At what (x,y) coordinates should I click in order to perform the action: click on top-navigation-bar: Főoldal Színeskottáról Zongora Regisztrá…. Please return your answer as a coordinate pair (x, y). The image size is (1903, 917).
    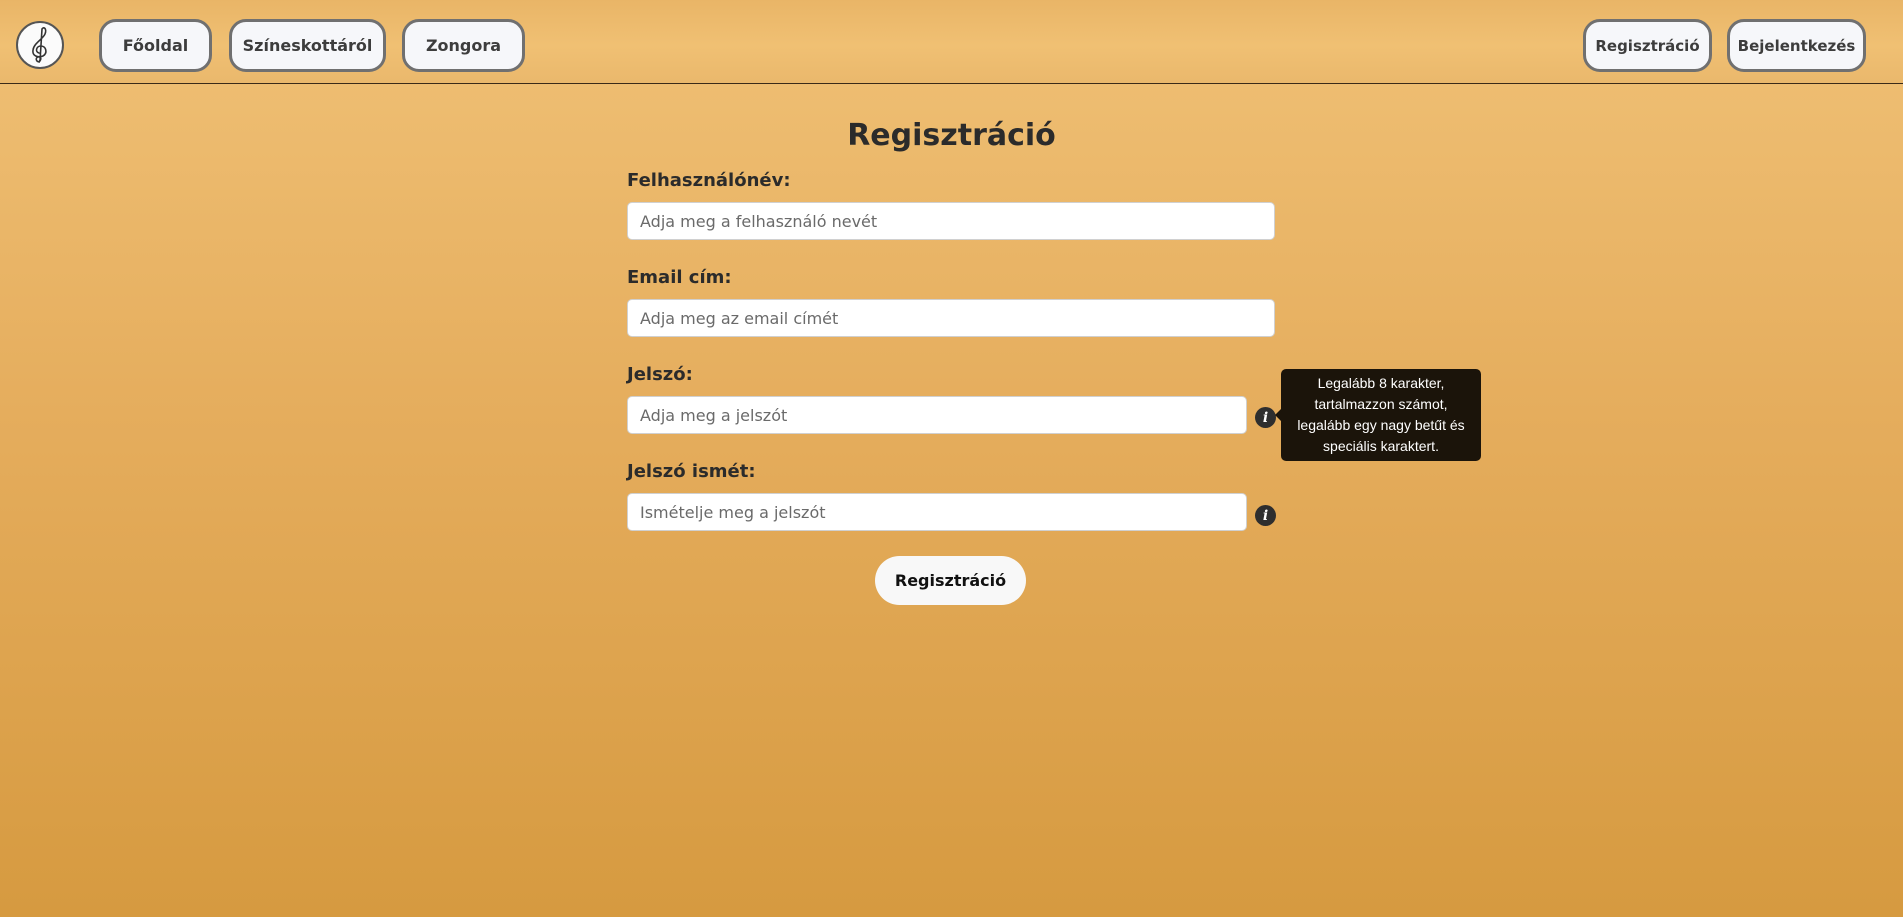
    Looking at the image, I should click on (951, 42).